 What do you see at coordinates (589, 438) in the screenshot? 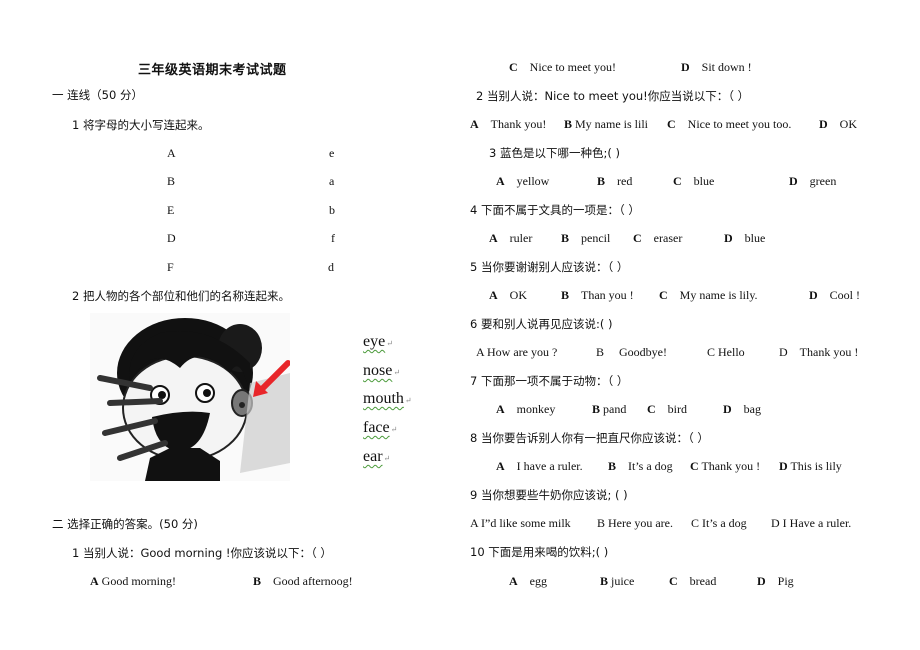
I see `question-prompt: 8 当你要告诉别人你有一把直尺你应该说：（ ）` at bounding box center [589, 438].